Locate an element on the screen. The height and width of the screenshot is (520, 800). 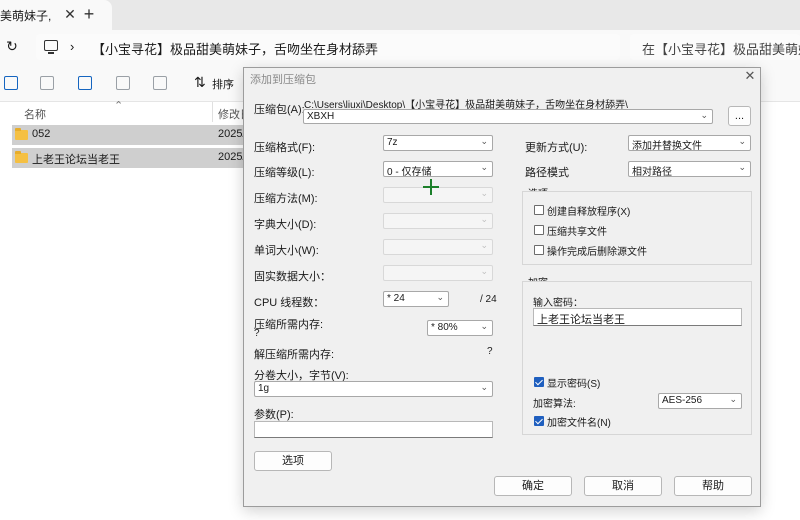
help-button: 帮助 is located at coordinates (713, 486).